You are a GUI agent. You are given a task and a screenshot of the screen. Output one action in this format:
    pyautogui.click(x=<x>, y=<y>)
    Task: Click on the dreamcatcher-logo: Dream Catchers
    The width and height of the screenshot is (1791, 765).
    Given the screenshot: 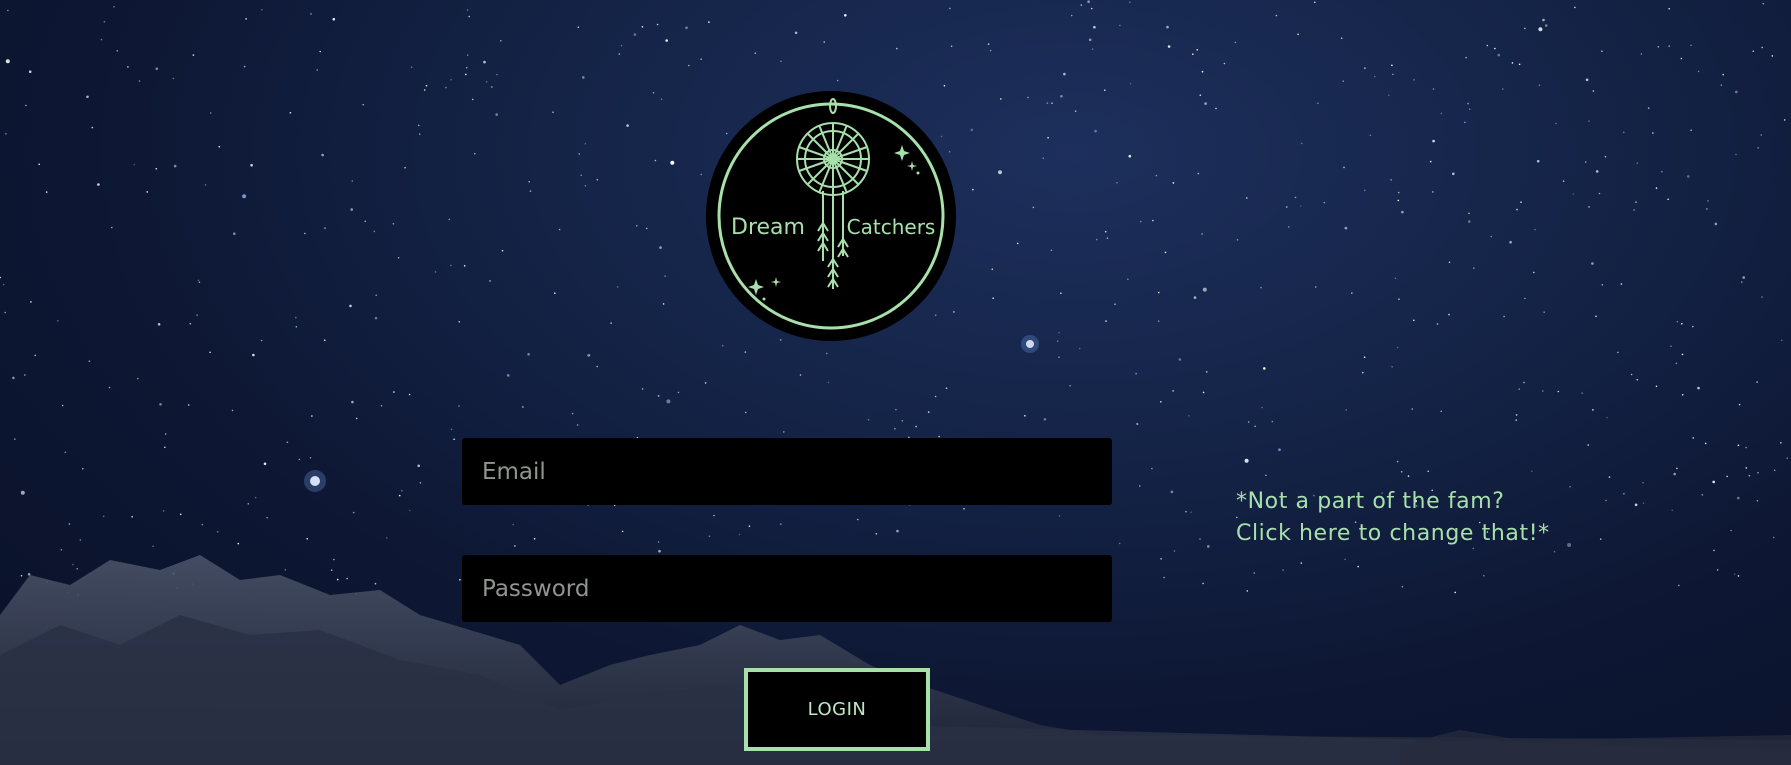 What is the action you would take?
    pyautogui.click(x=831, y=216)
    